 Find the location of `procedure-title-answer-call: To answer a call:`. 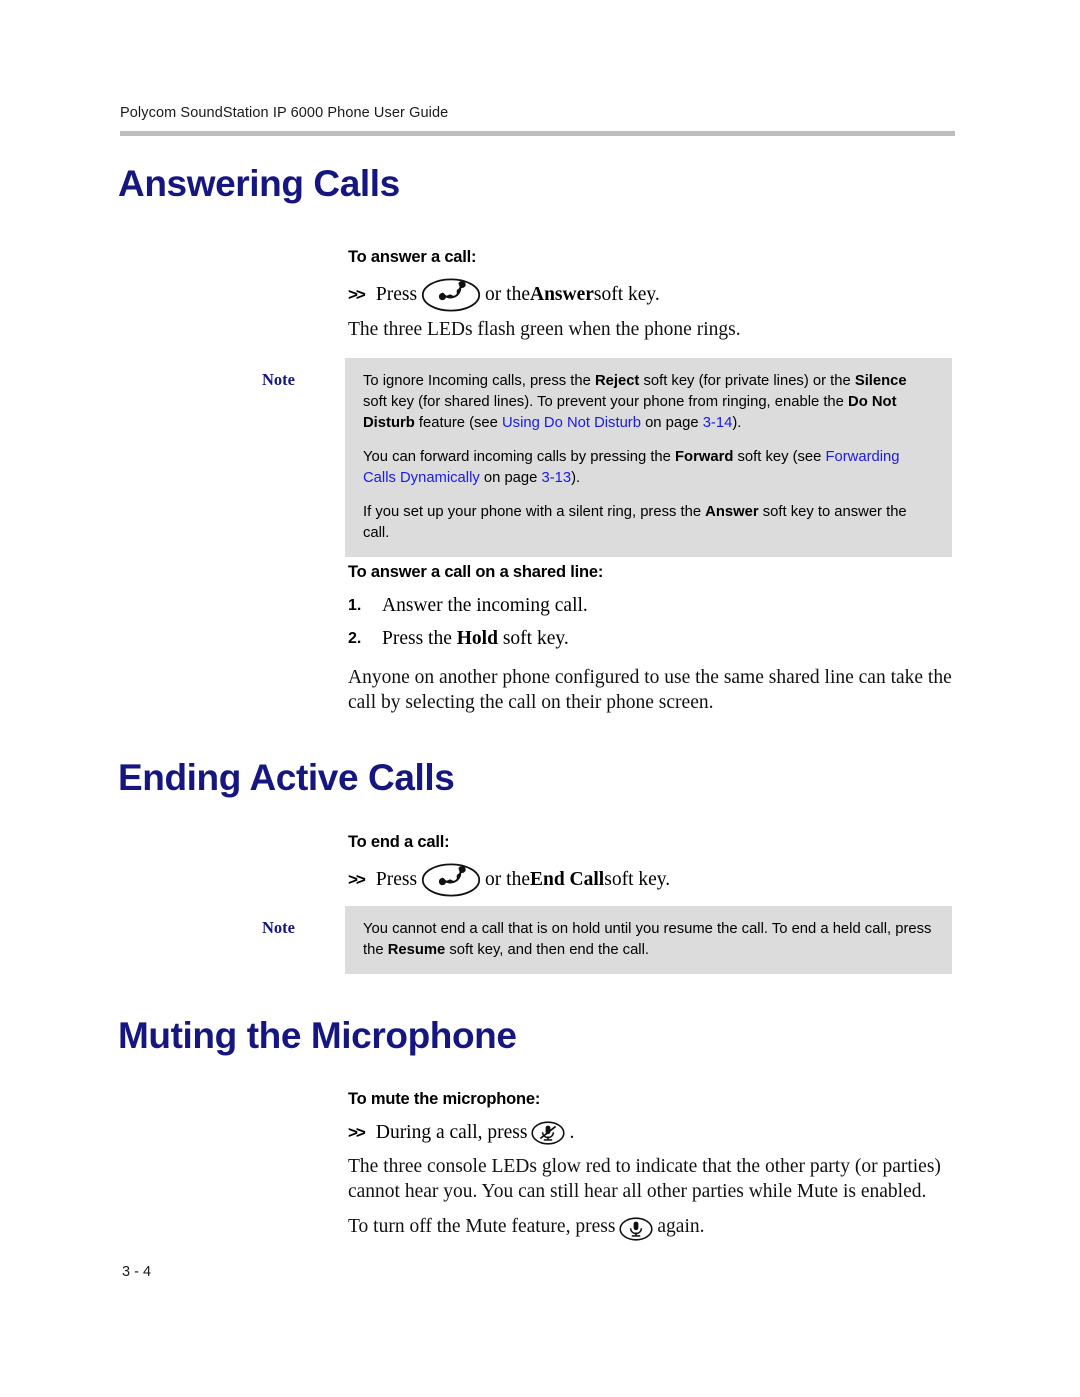

procedure-title-answer-call: To answer a call: is located at coordinates (412, 257).